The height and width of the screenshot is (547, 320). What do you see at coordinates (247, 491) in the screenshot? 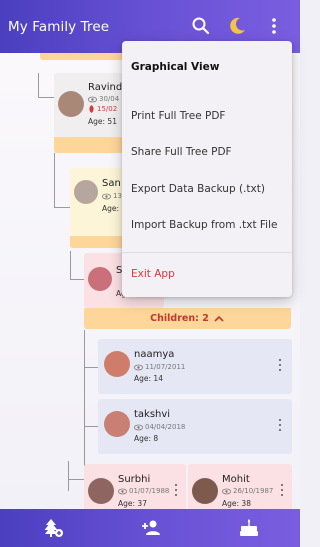
I see `birth-date: 26/10/1987` at bounding box center [247, 491].